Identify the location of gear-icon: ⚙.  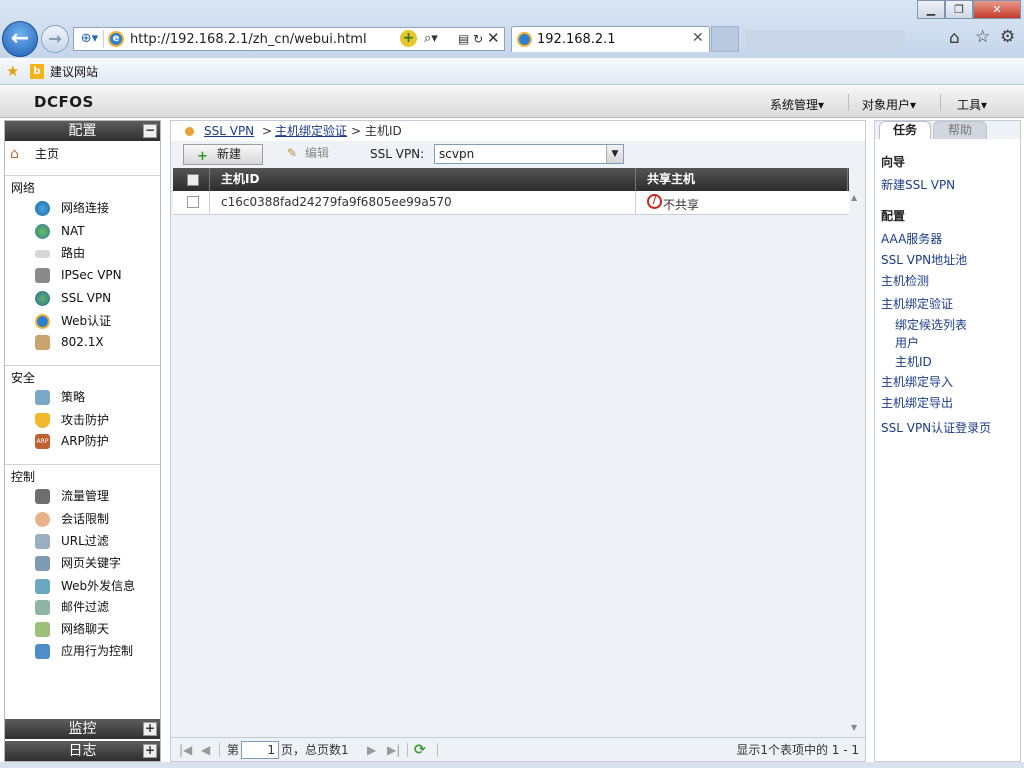
(1007, 37).